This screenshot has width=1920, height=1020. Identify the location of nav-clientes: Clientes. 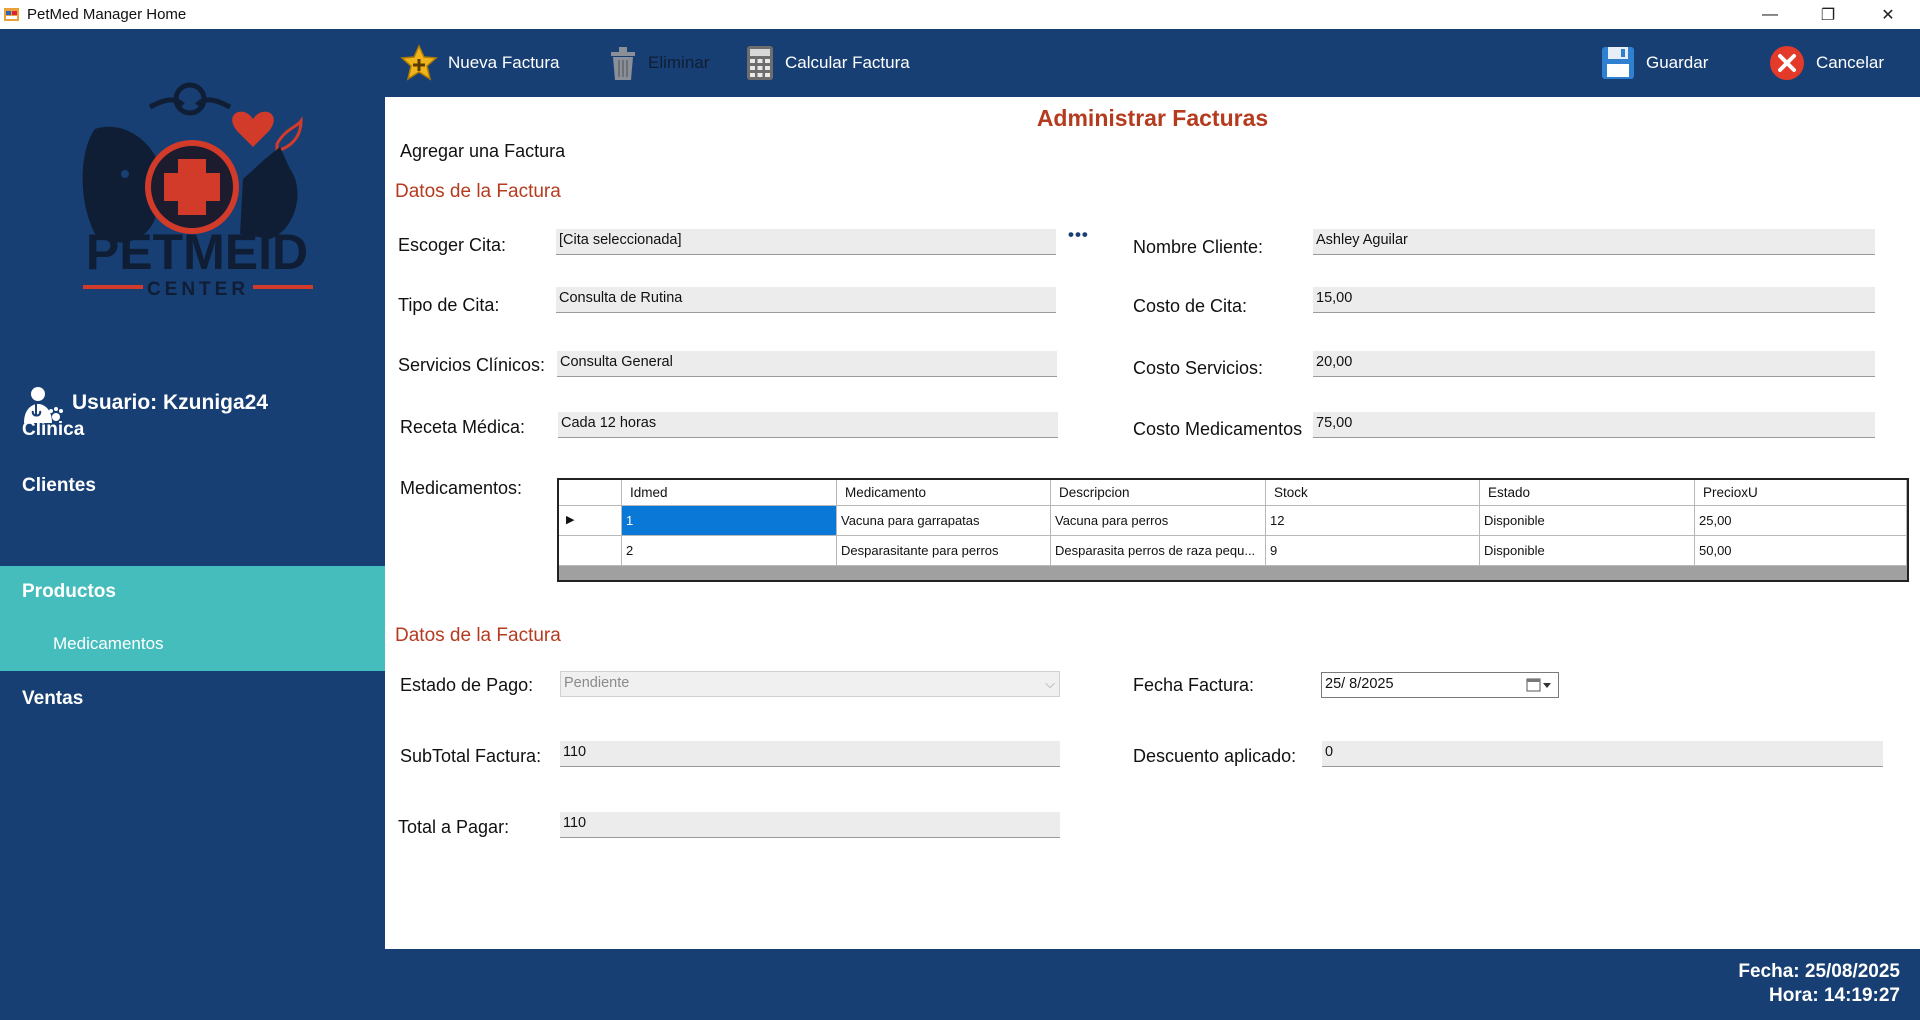
(192, 486).